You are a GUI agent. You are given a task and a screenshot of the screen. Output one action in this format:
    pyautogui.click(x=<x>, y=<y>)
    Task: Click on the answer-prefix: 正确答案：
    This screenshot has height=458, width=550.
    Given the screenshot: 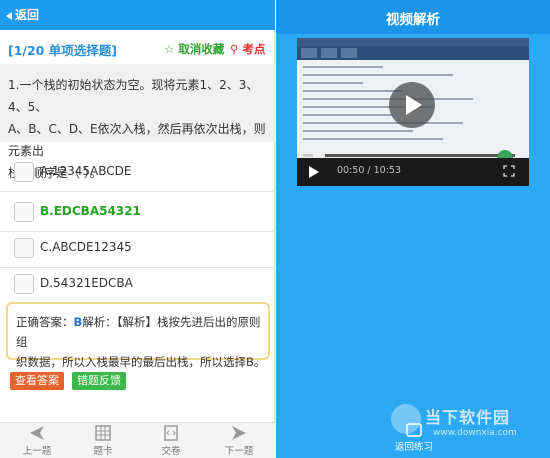 What is the action you would take?
    pyautogui.click(x=45, y=322)
    